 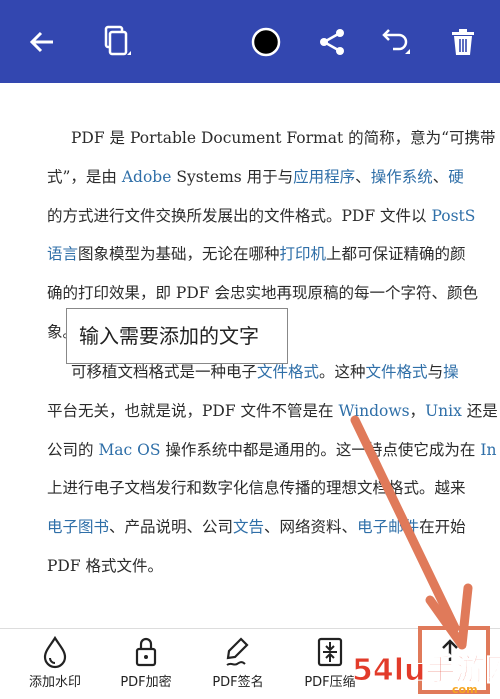 I want to click on document-text-run: 上都可保证精确的颜, so click(x=396, y=254).